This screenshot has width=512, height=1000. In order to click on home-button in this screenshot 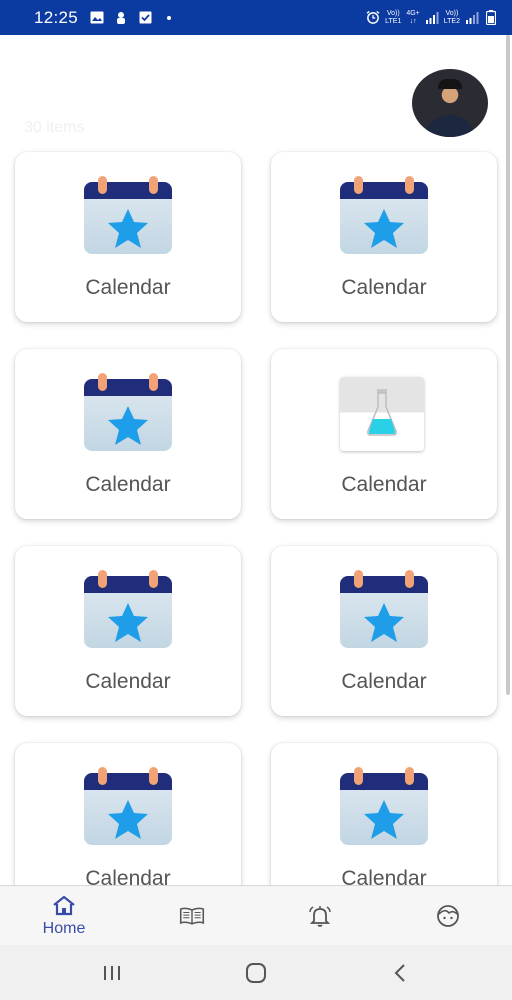, I will do `click(256, 973)`.